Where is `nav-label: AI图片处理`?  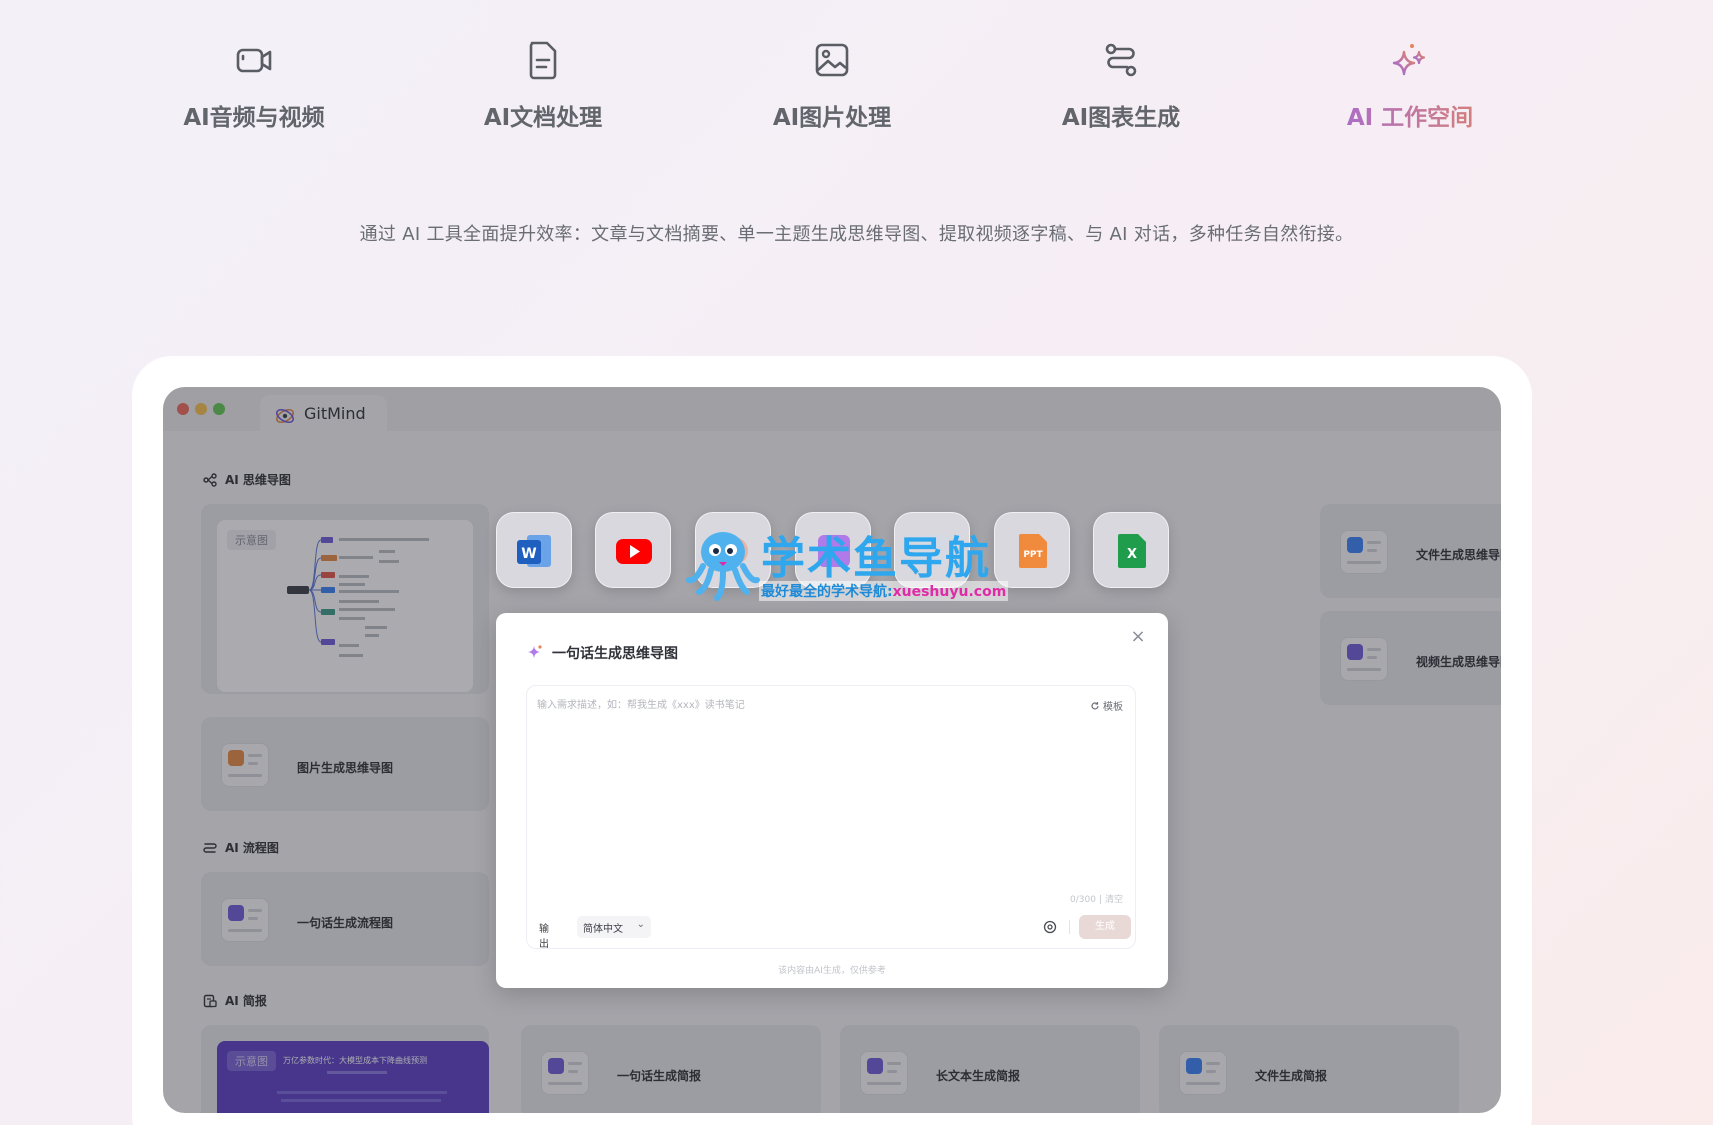
nav-label: AI图片处理 is located at coordinates (832, 118).